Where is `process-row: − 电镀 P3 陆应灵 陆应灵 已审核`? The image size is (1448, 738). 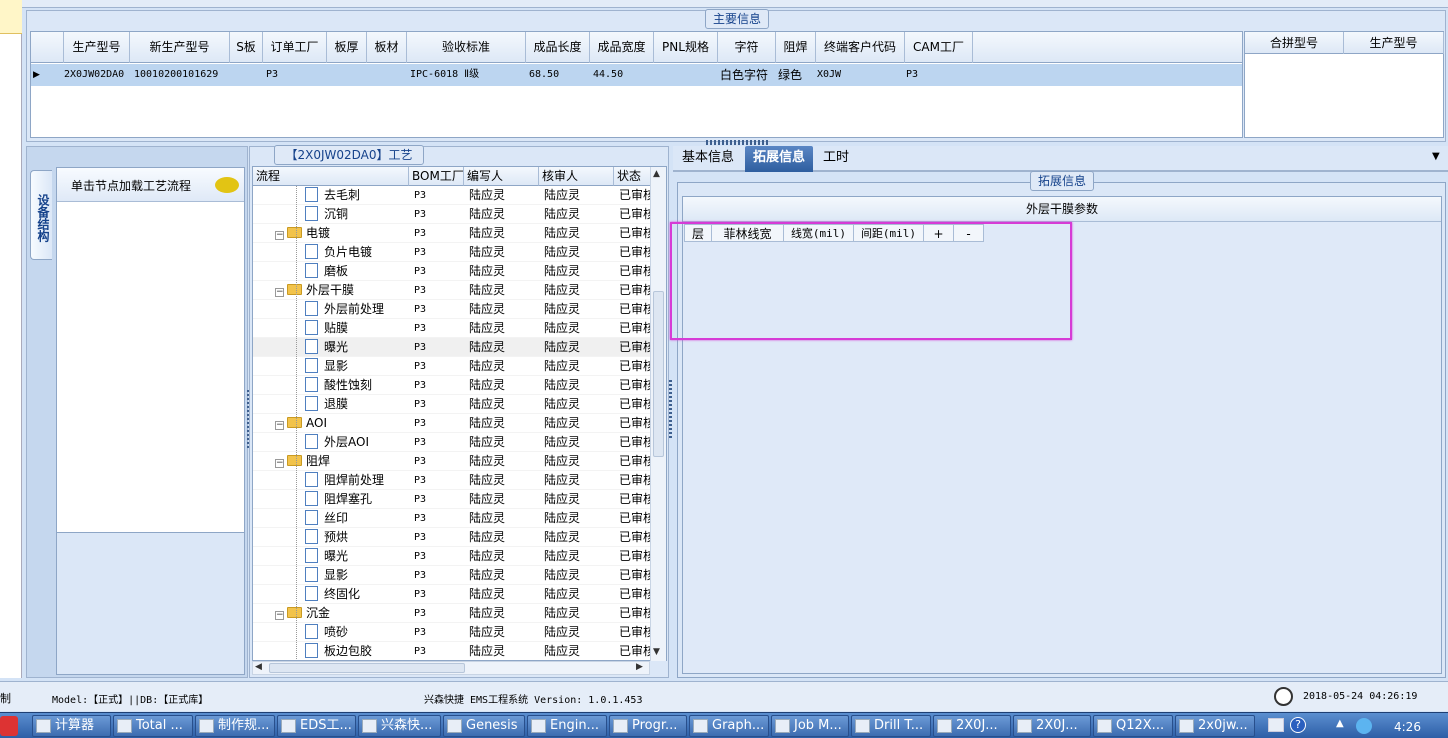 process-row: − 电镀 P3 陆应灵 陆应灵 已审核 is located at coordinates (453, 233).